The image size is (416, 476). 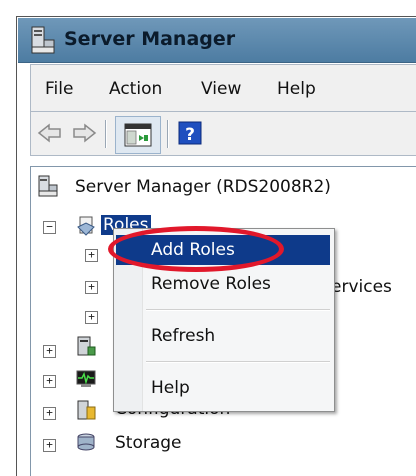 I want to click on menu-help: Help, so click(x=296, y=89).